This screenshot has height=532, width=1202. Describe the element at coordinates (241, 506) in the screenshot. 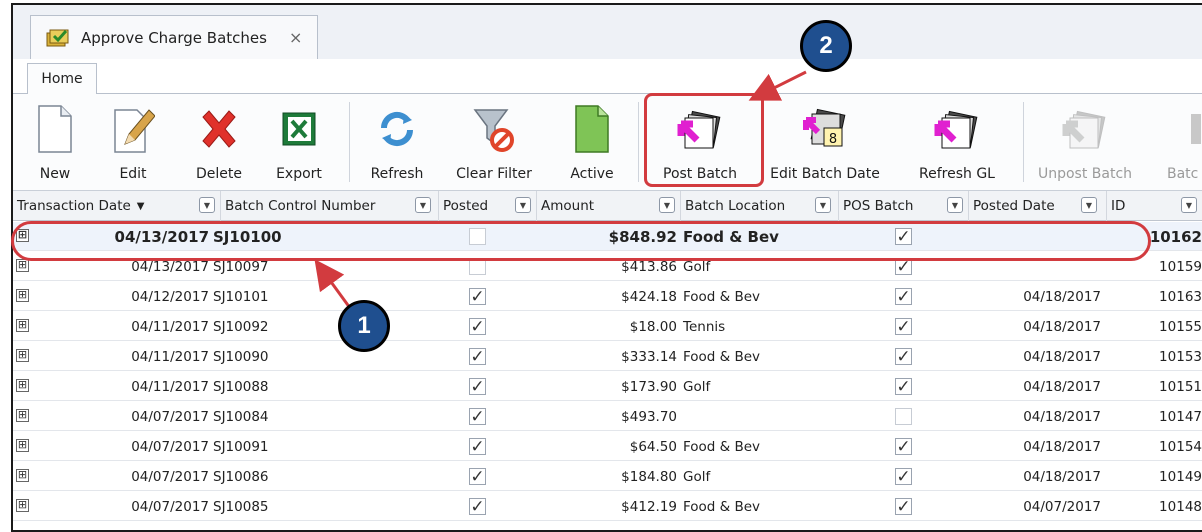

I see `batch-control-number-cell: SJ10085` at that location.